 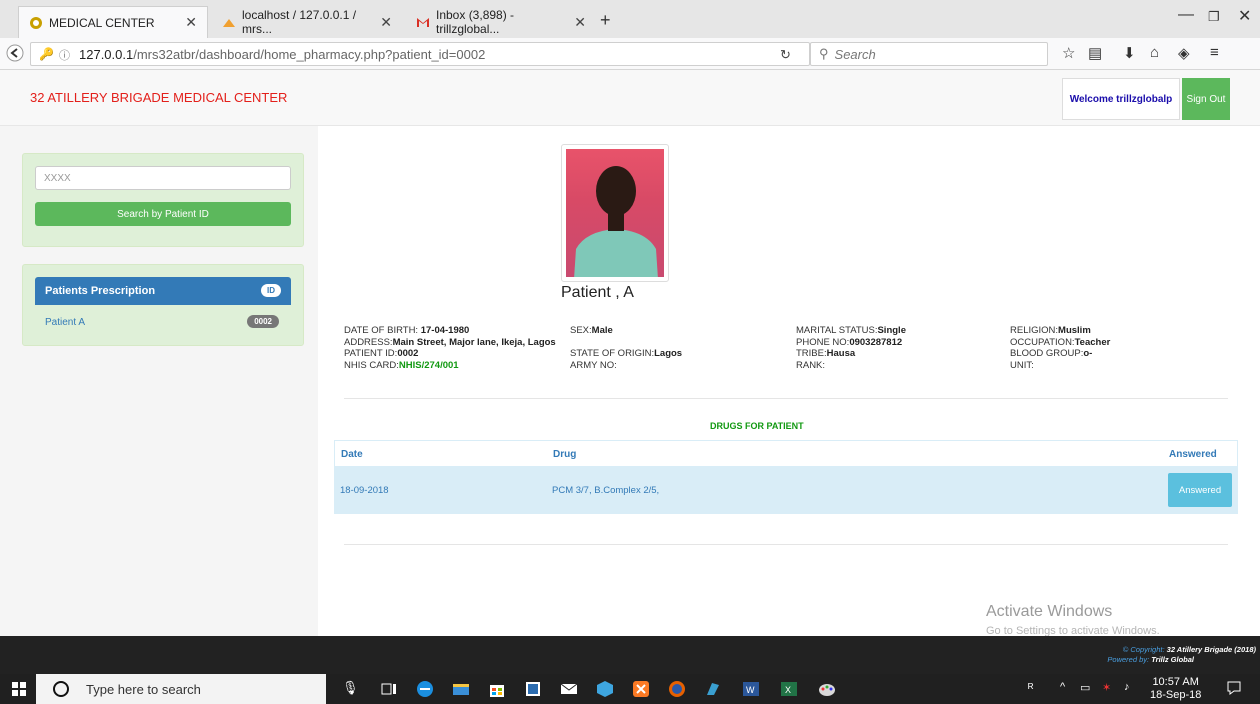 I want to click on nhis-value: NHIS/274/001, so click(x=428, y=365).